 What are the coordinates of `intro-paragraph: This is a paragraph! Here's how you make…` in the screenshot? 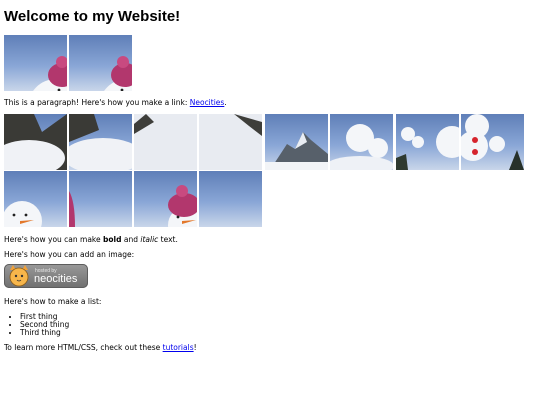 It's located at (115, 102).